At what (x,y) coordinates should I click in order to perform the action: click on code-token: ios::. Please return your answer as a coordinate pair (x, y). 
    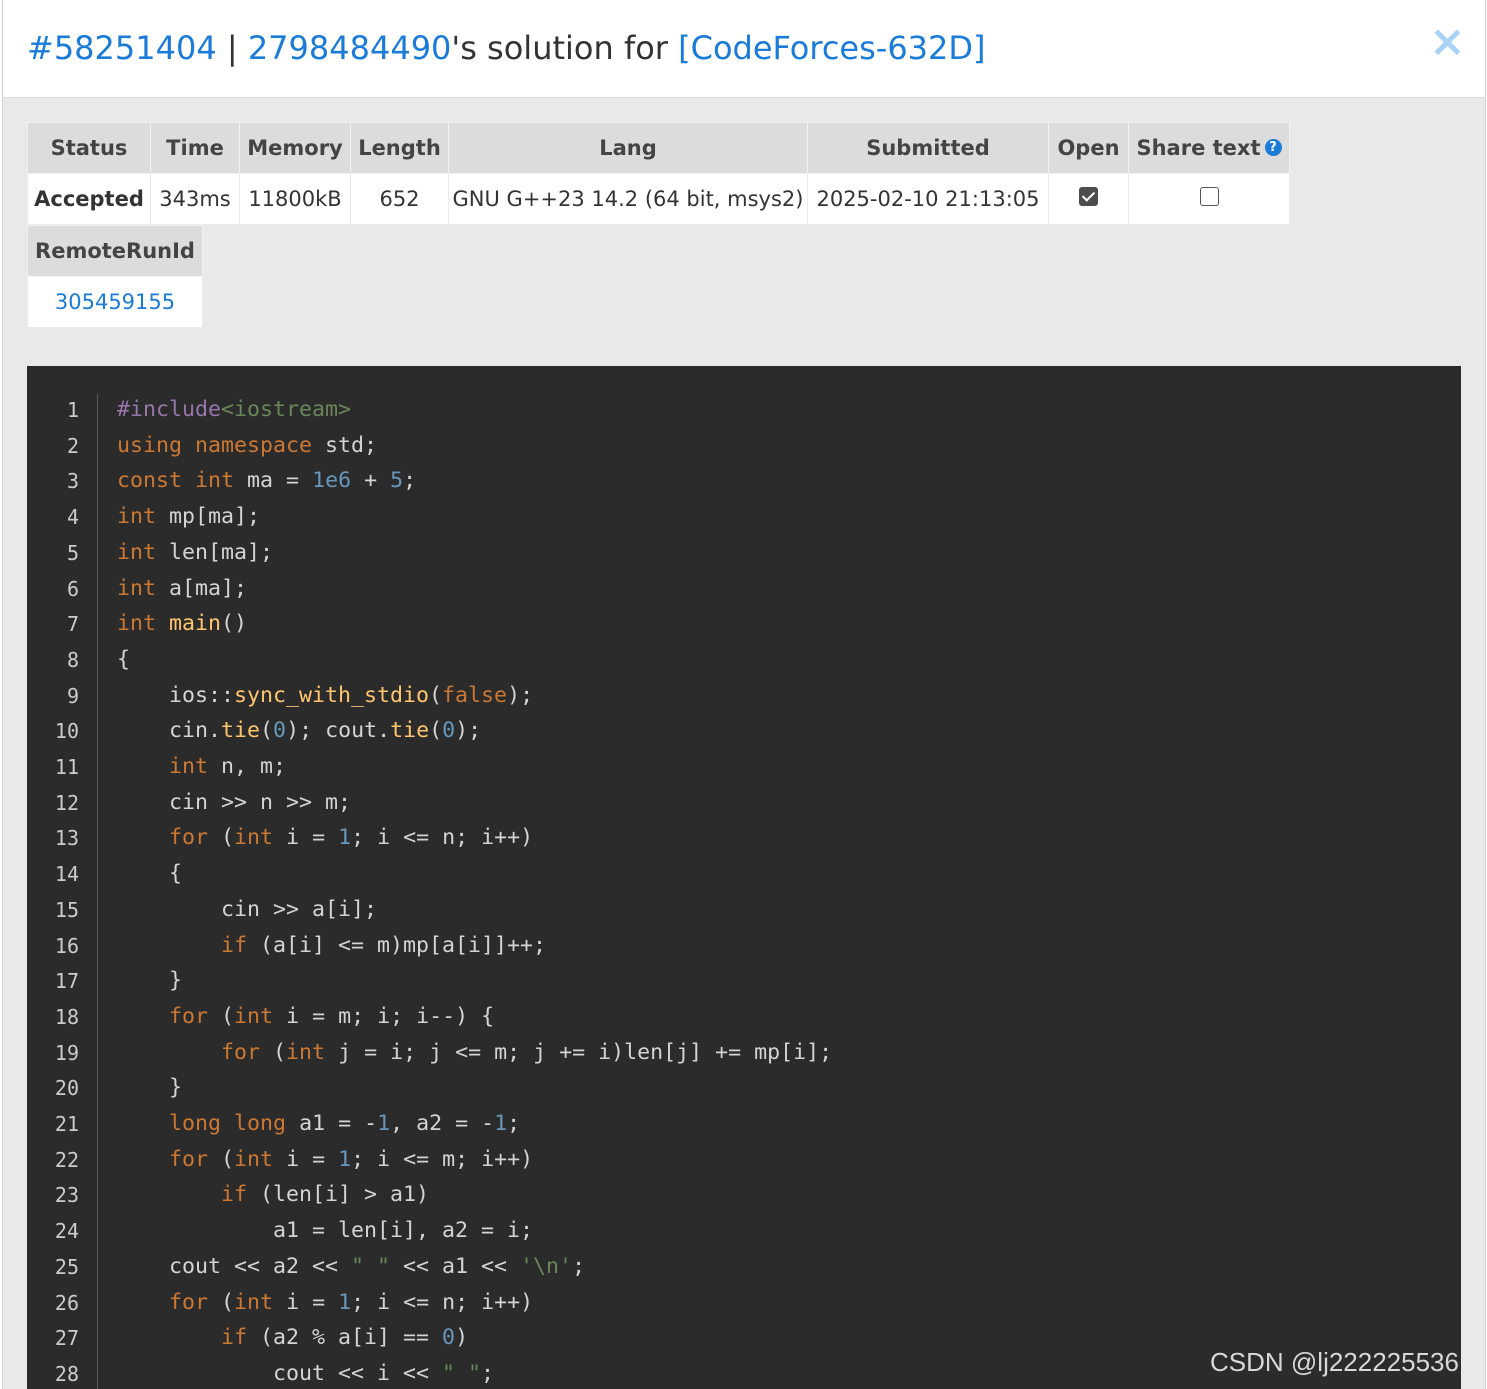
    Looking at the image, I should click on (176, 695).